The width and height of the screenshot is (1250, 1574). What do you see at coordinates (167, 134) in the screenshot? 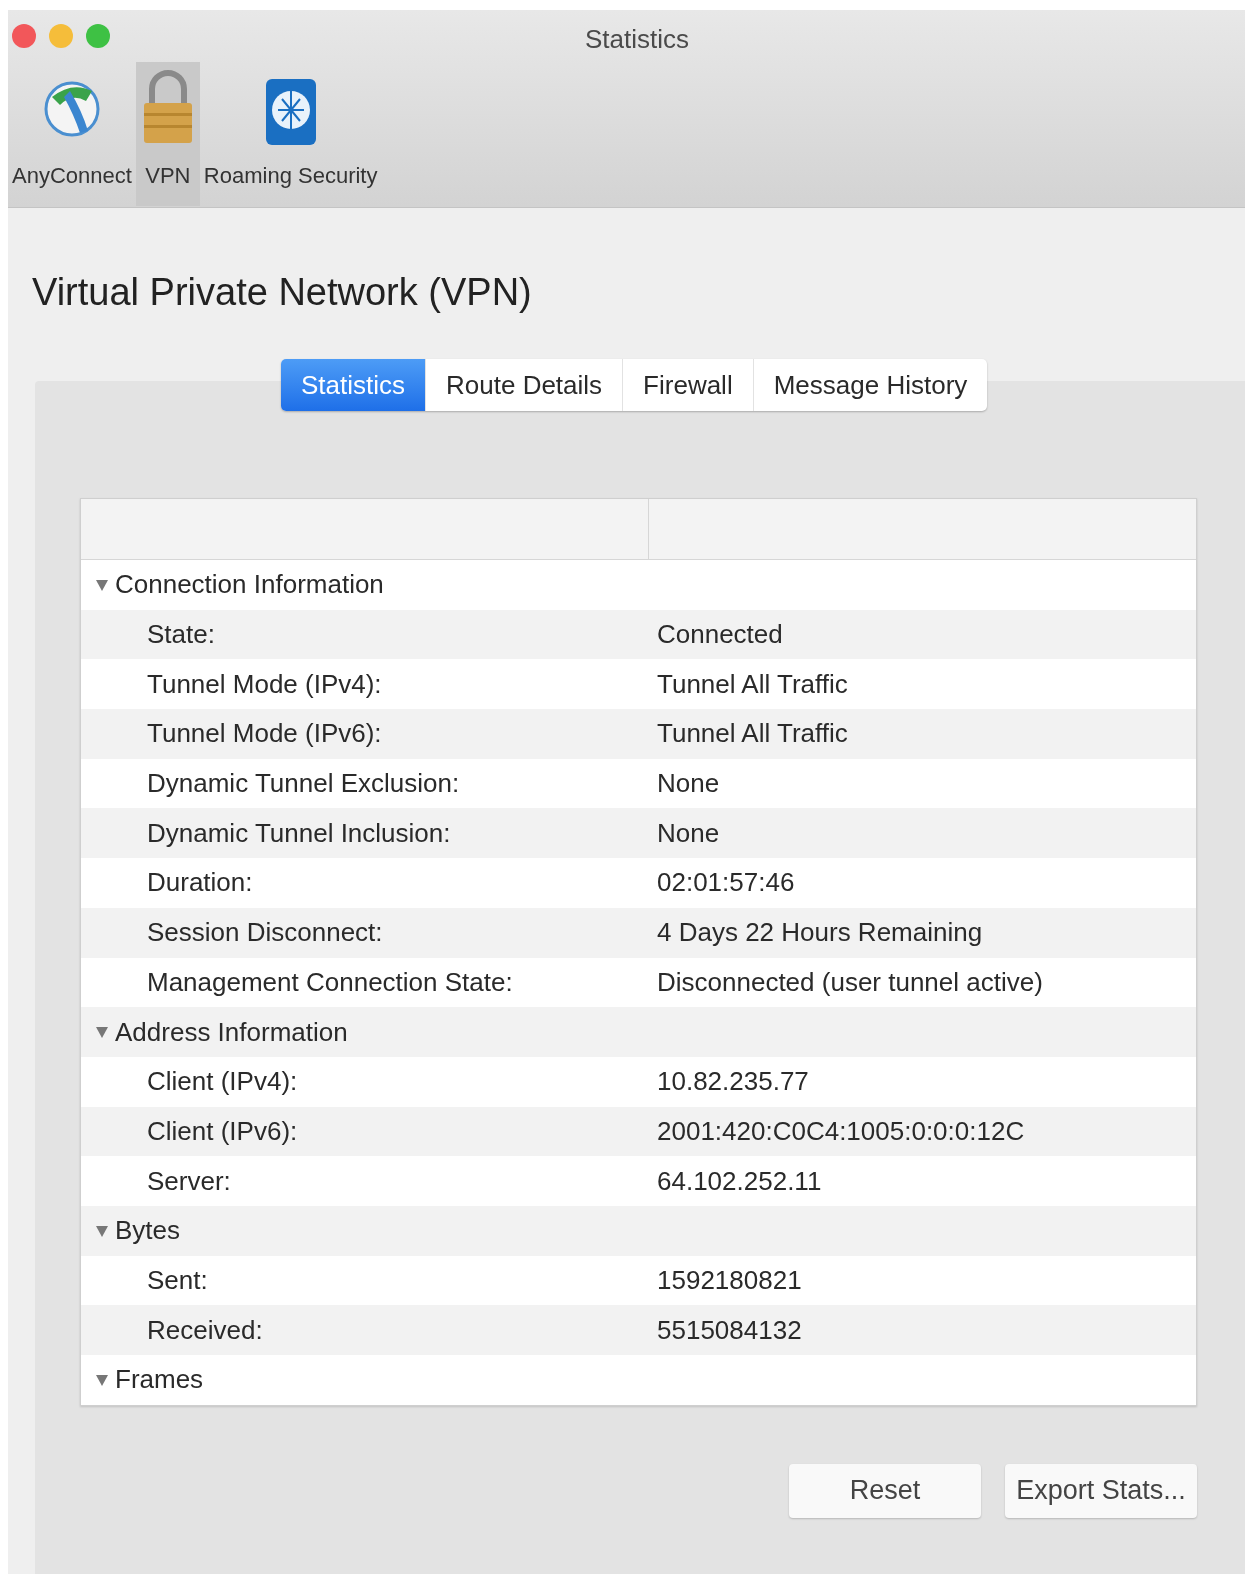
I see `toolbar-item: VPN` at bounding box center [167, 134].